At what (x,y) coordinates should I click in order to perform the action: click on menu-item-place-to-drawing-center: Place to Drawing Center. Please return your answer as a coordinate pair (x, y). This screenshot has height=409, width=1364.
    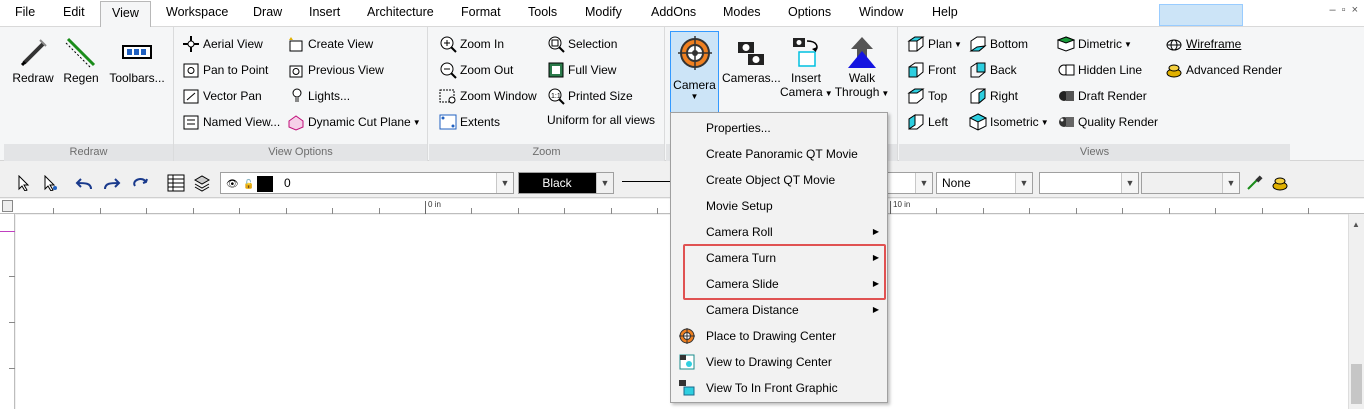
    Looking at the image, I should click on (779, 336).